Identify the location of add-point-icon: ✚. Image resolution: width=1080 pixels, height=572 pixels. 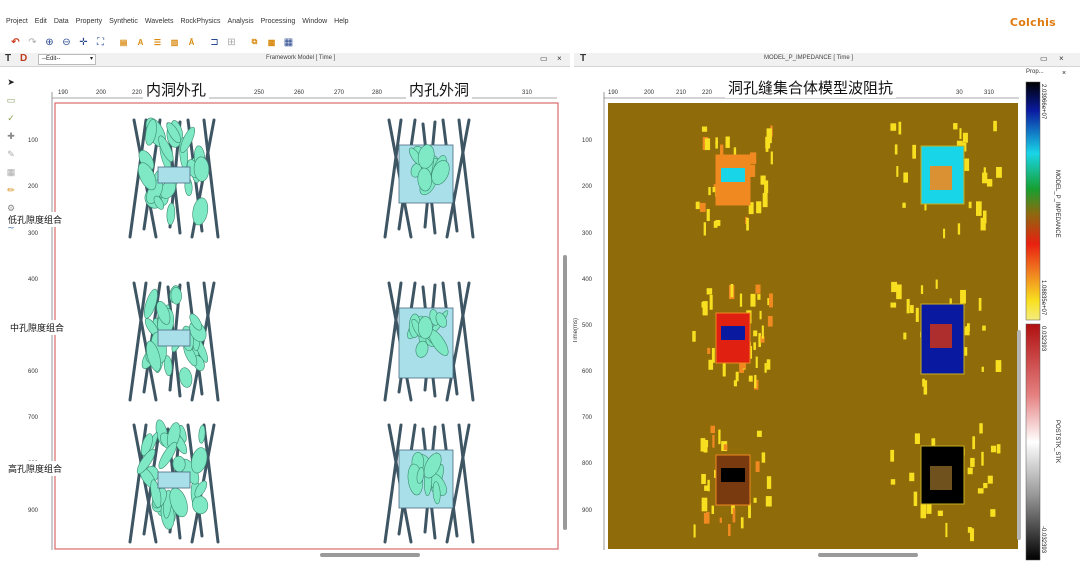
(11, 136).